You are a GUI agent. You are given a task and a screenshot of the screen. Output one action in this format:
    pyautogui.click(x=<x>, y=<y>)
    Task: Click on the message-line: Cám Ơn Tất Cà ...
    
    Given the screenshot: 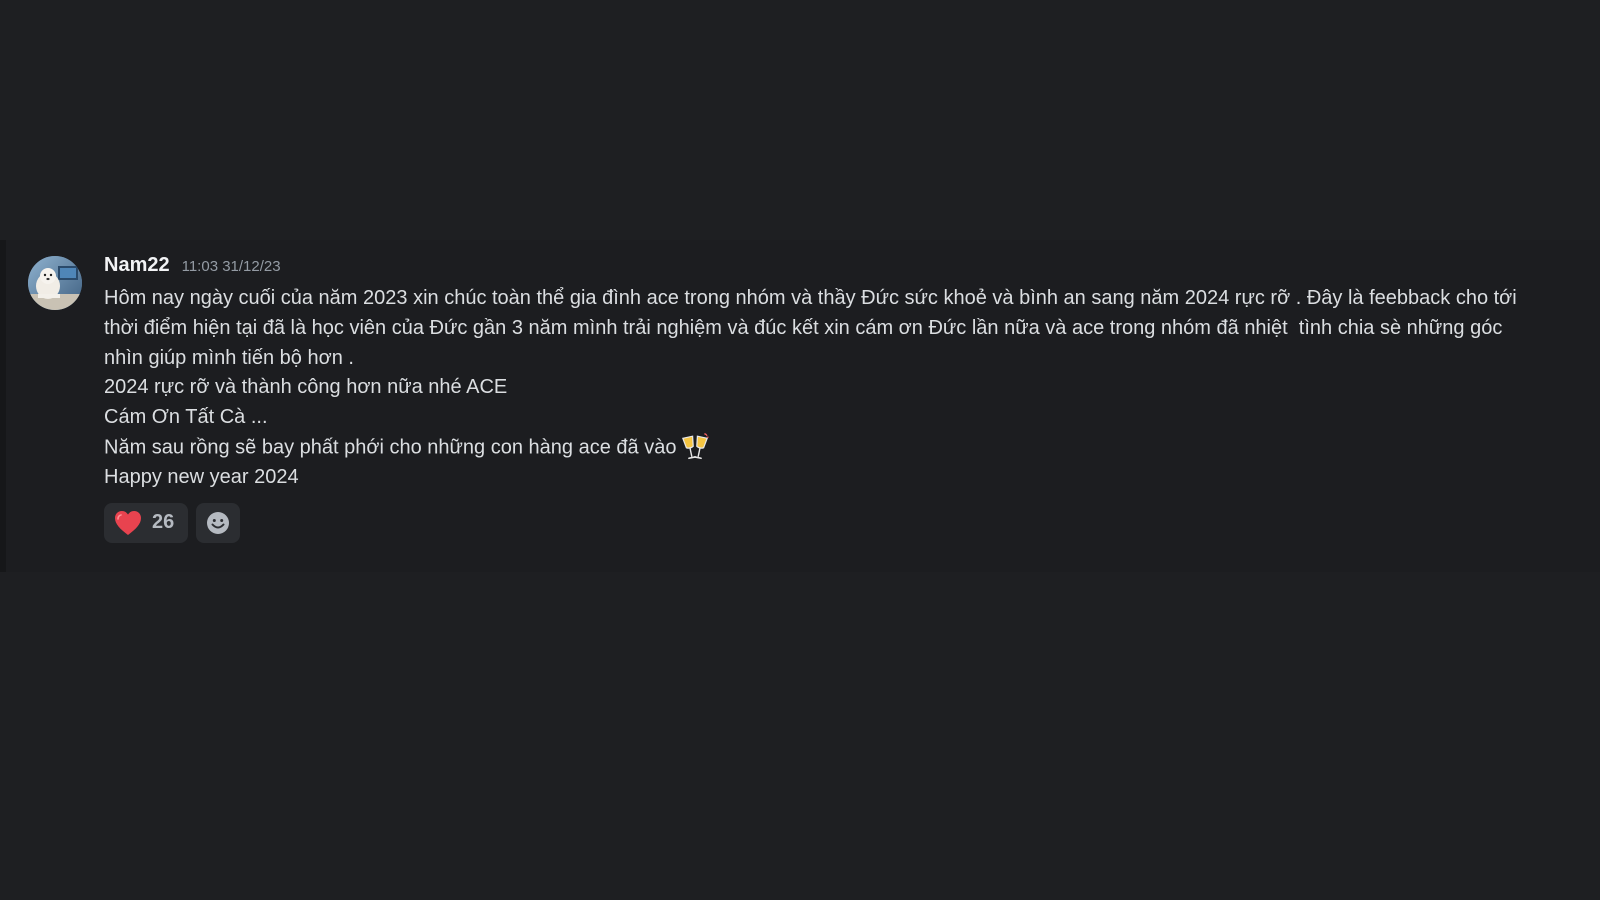 What is the action you would take?
    pyautogui.click(x=186, y=417)
    